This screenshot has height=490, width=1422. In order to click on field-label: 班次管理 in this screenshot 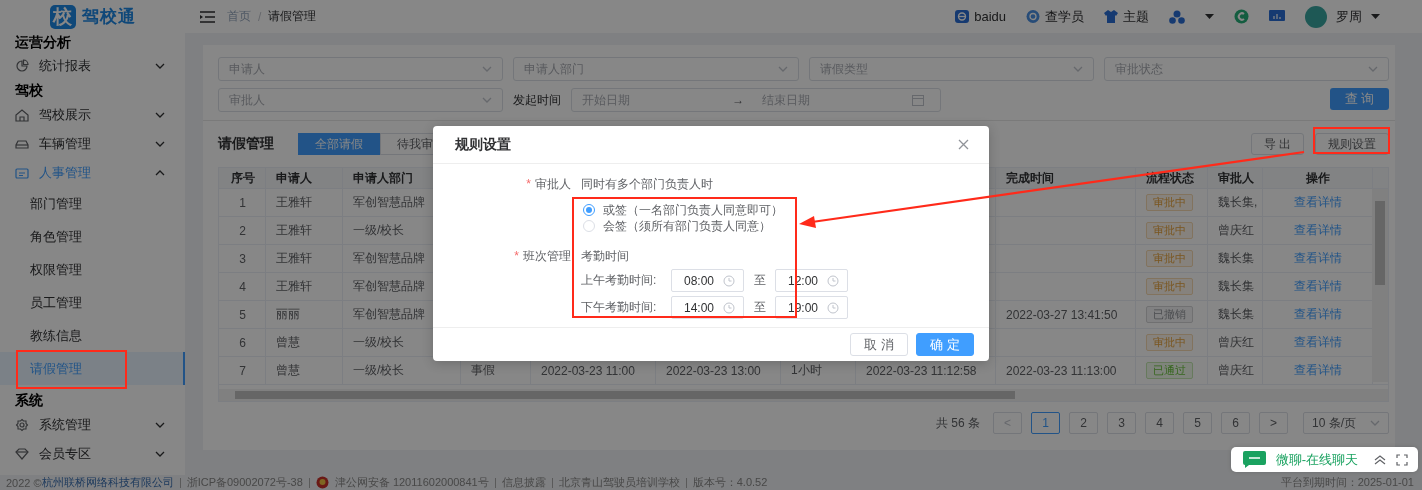, I will do `click(547, 256)`.